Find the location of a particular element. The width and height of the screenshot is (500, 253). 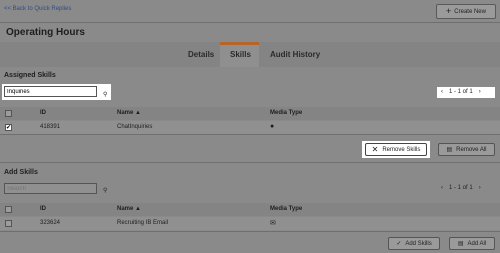

close-icon: ✕ is located at coordinates (375, 149).